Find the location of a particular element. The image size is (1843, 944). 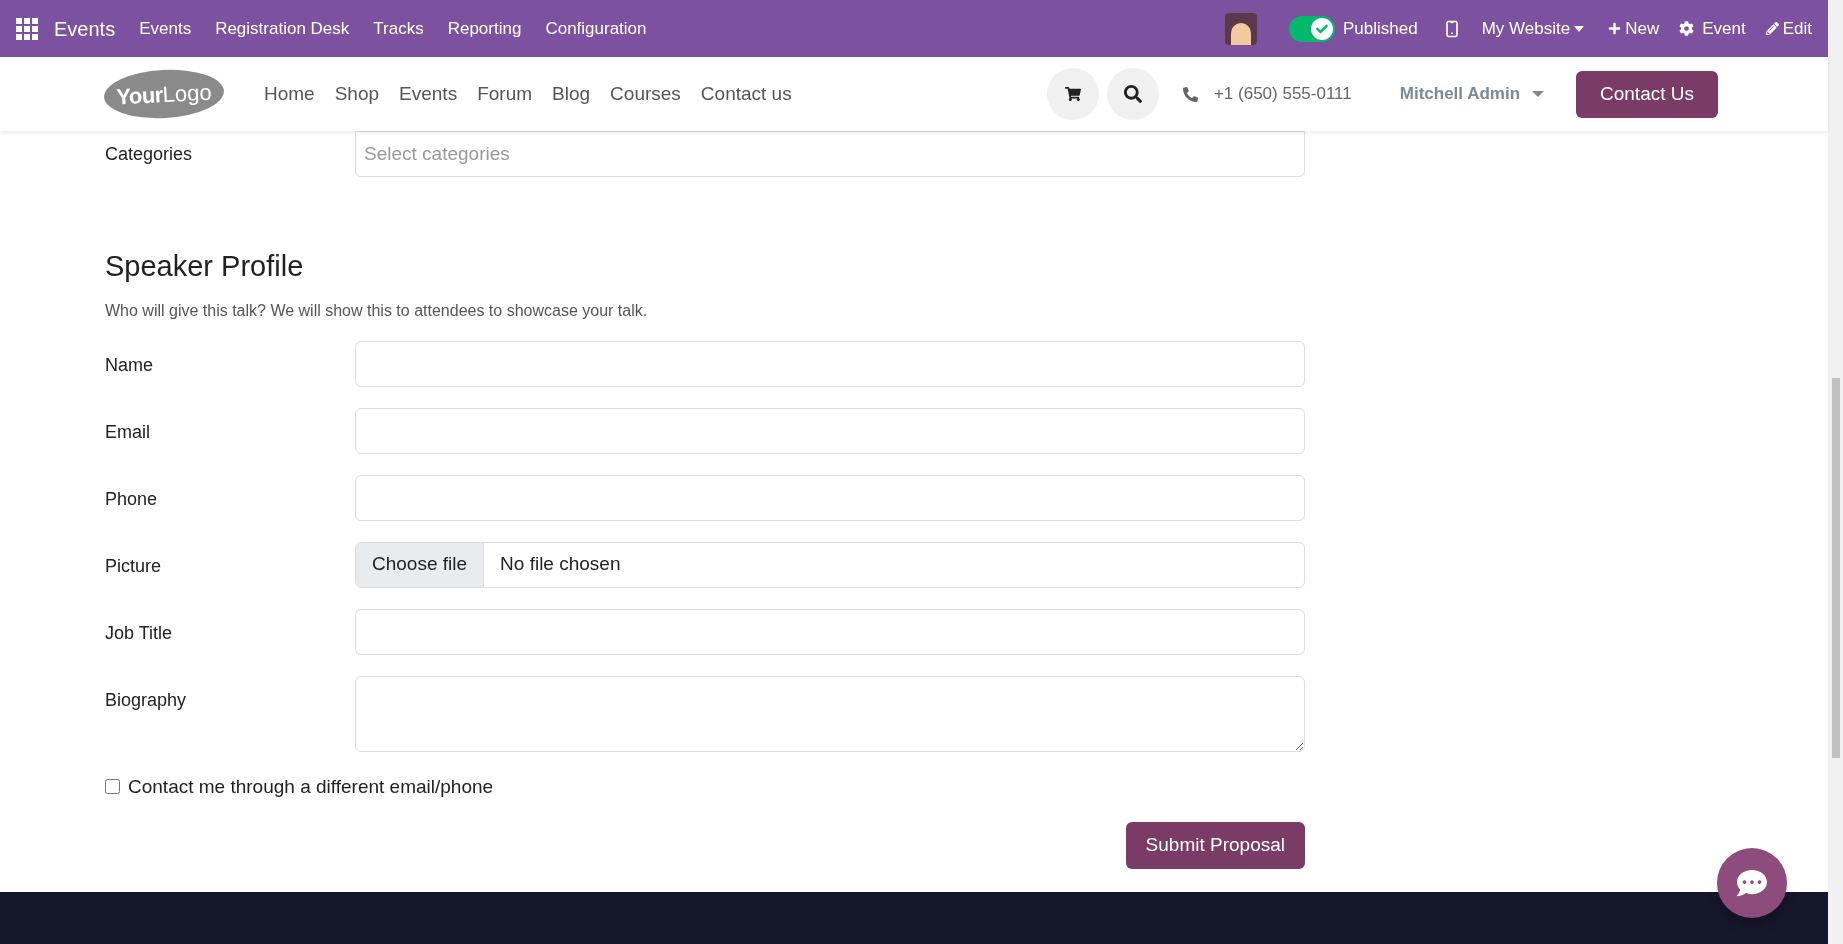

categories-field: Select categories is located at coordinates (830, 154).